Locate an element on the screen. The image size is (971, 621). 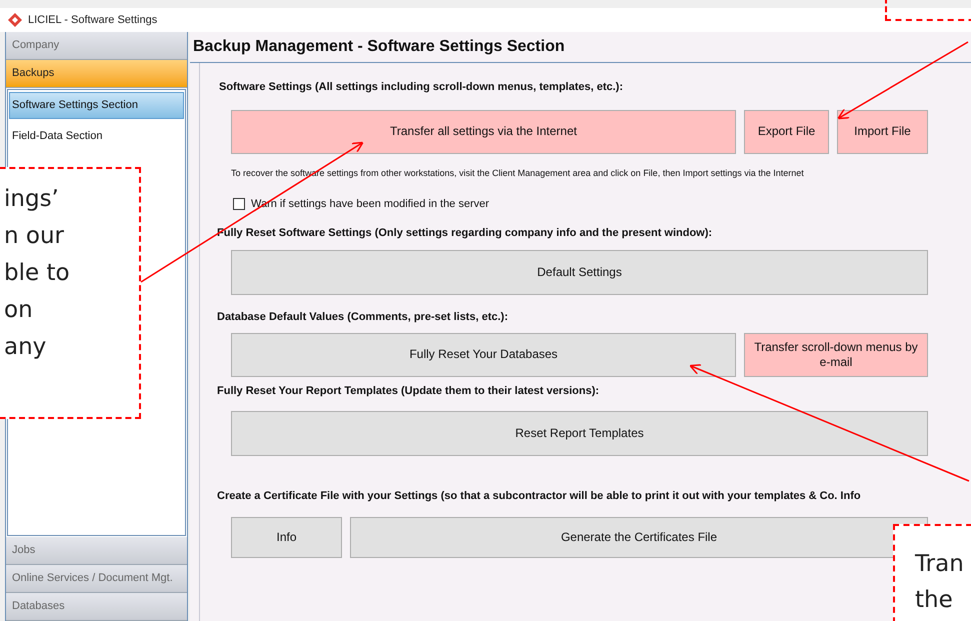
window-title: LICIEL - Software Settings is located at coordinates (93, 20).